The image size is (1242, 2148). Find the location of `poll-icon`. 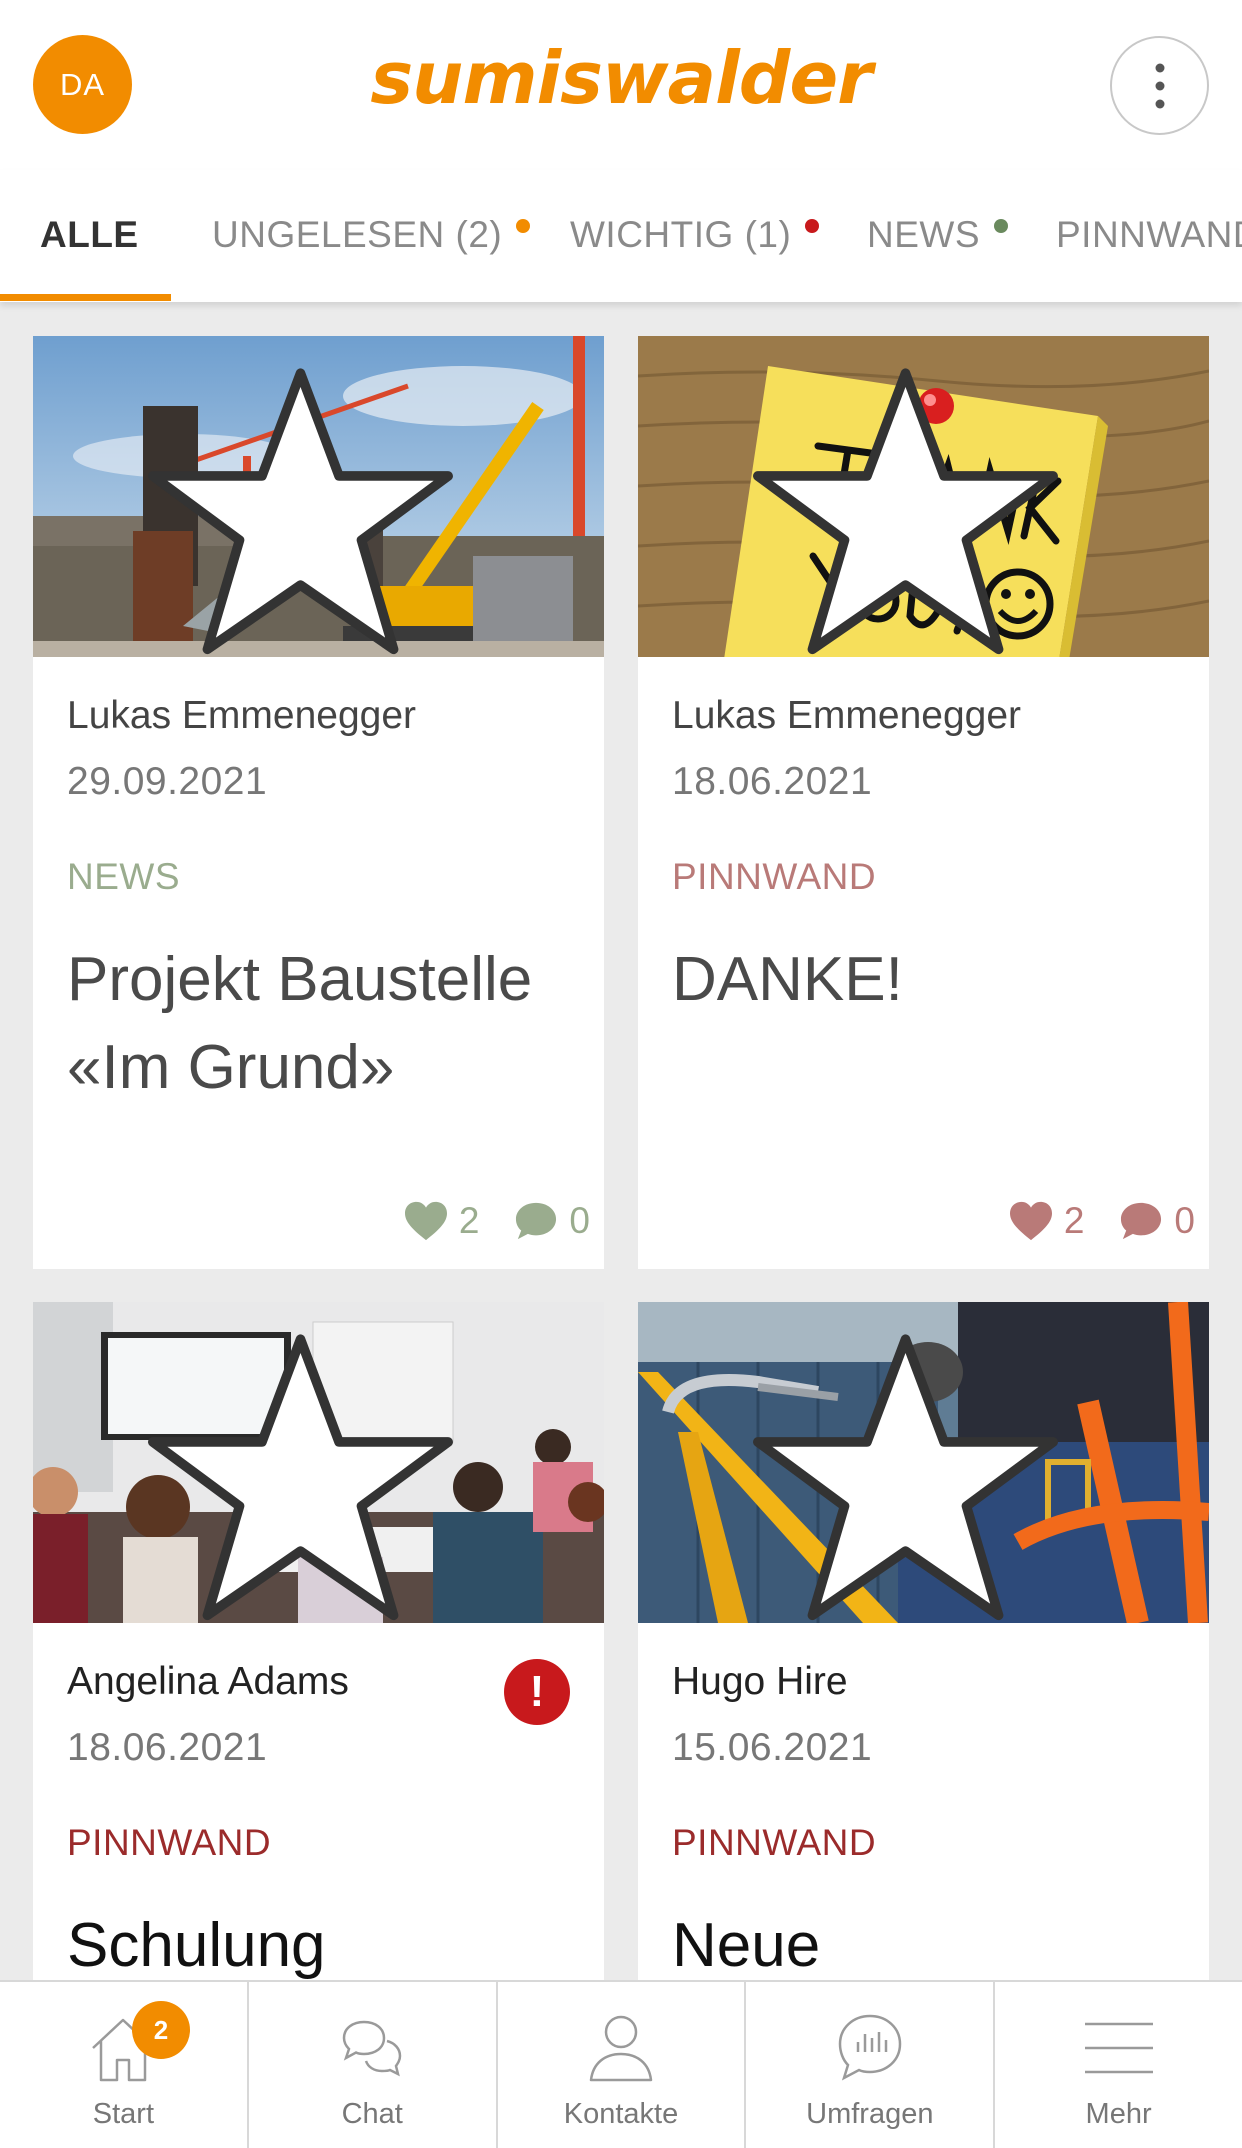

poll-icon is located at coordinates (870, 2047).